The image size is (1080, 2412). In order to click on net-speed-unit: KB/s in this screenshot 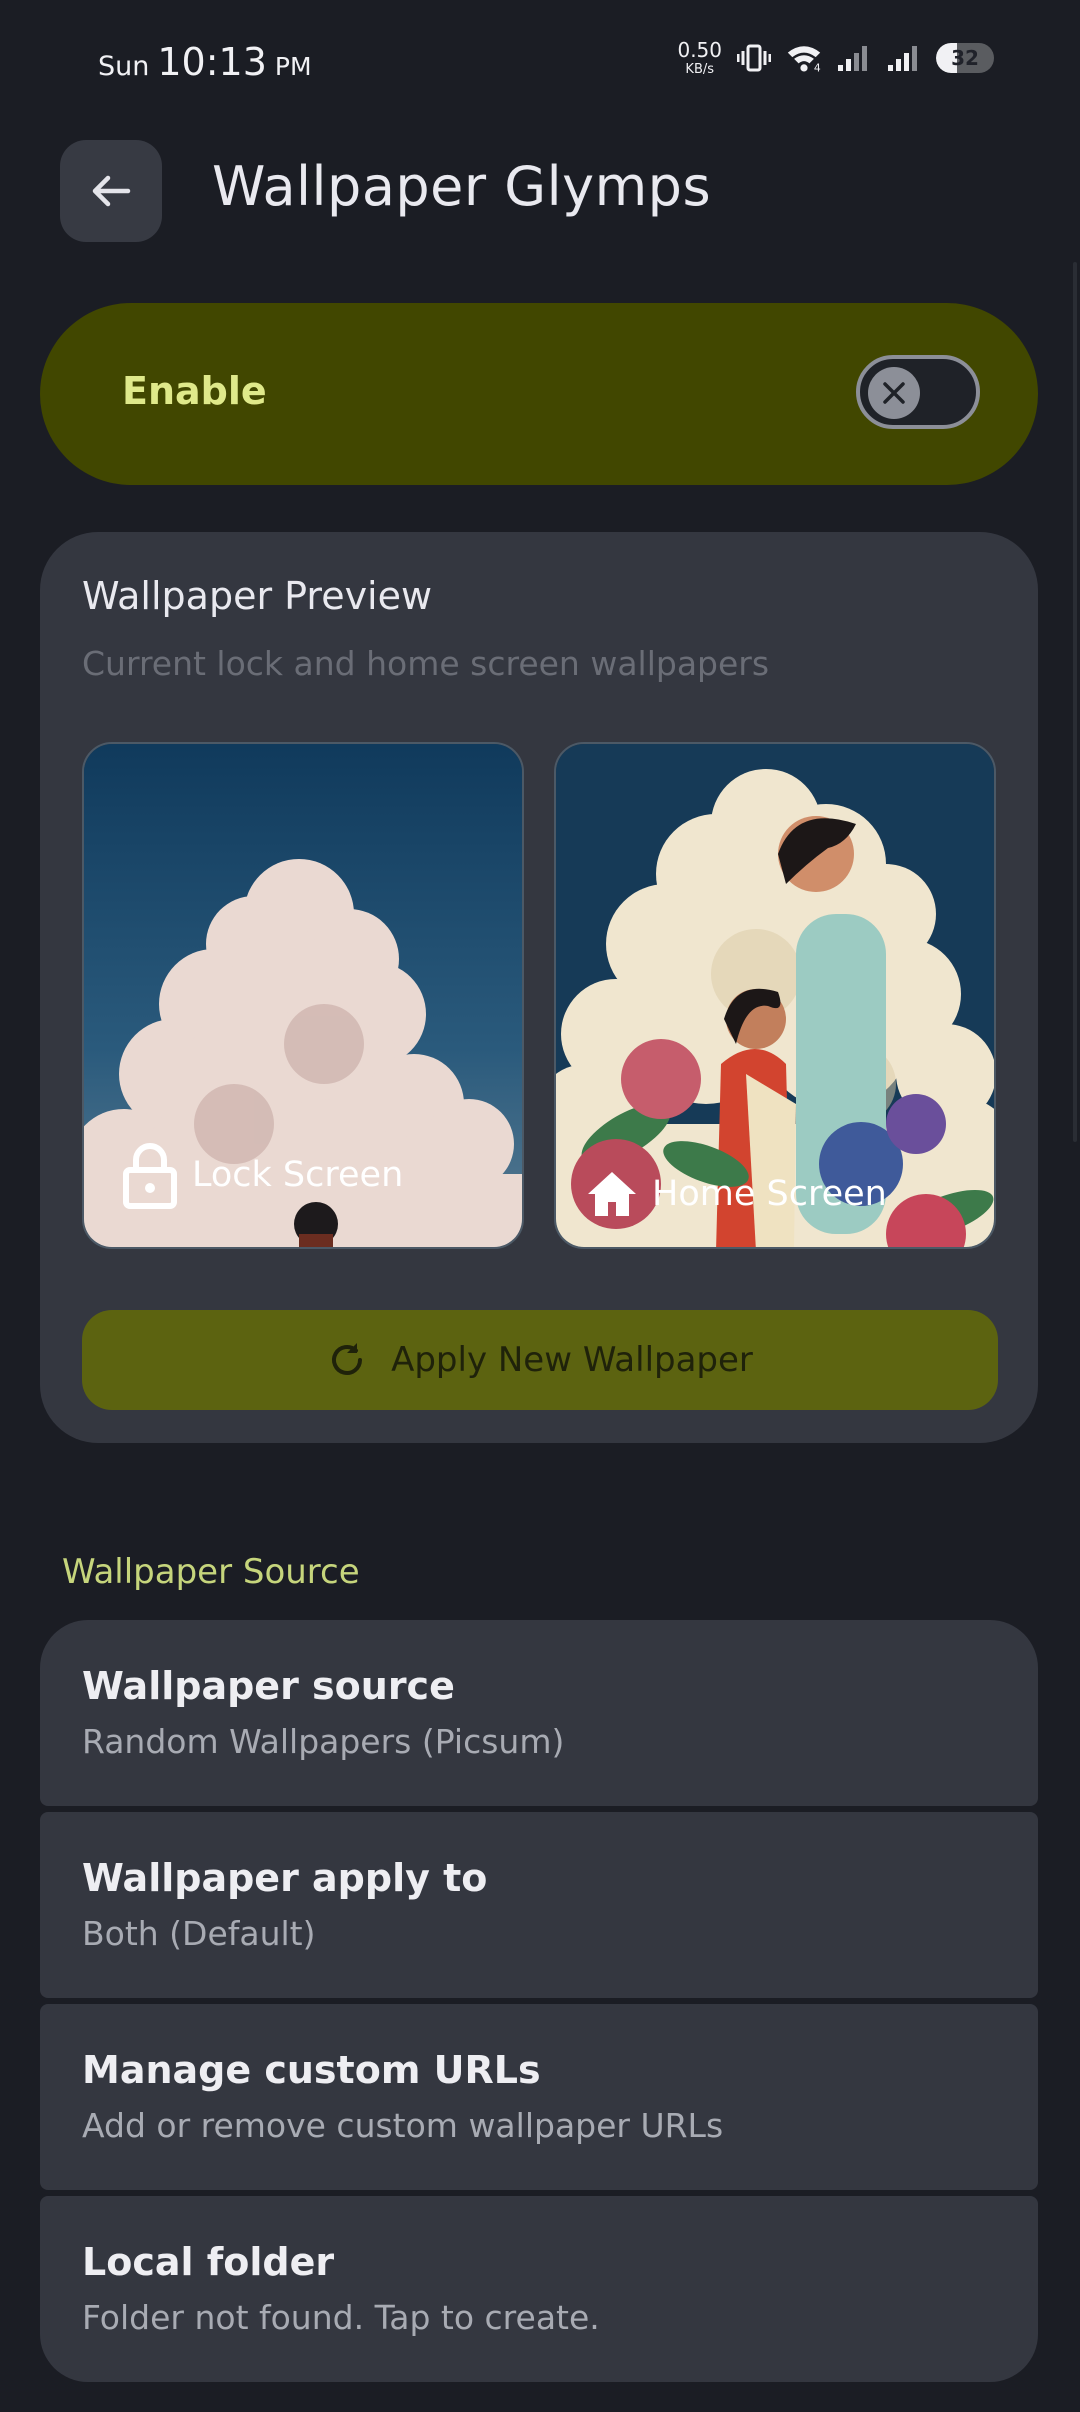, I will do `click(700, 69)`.